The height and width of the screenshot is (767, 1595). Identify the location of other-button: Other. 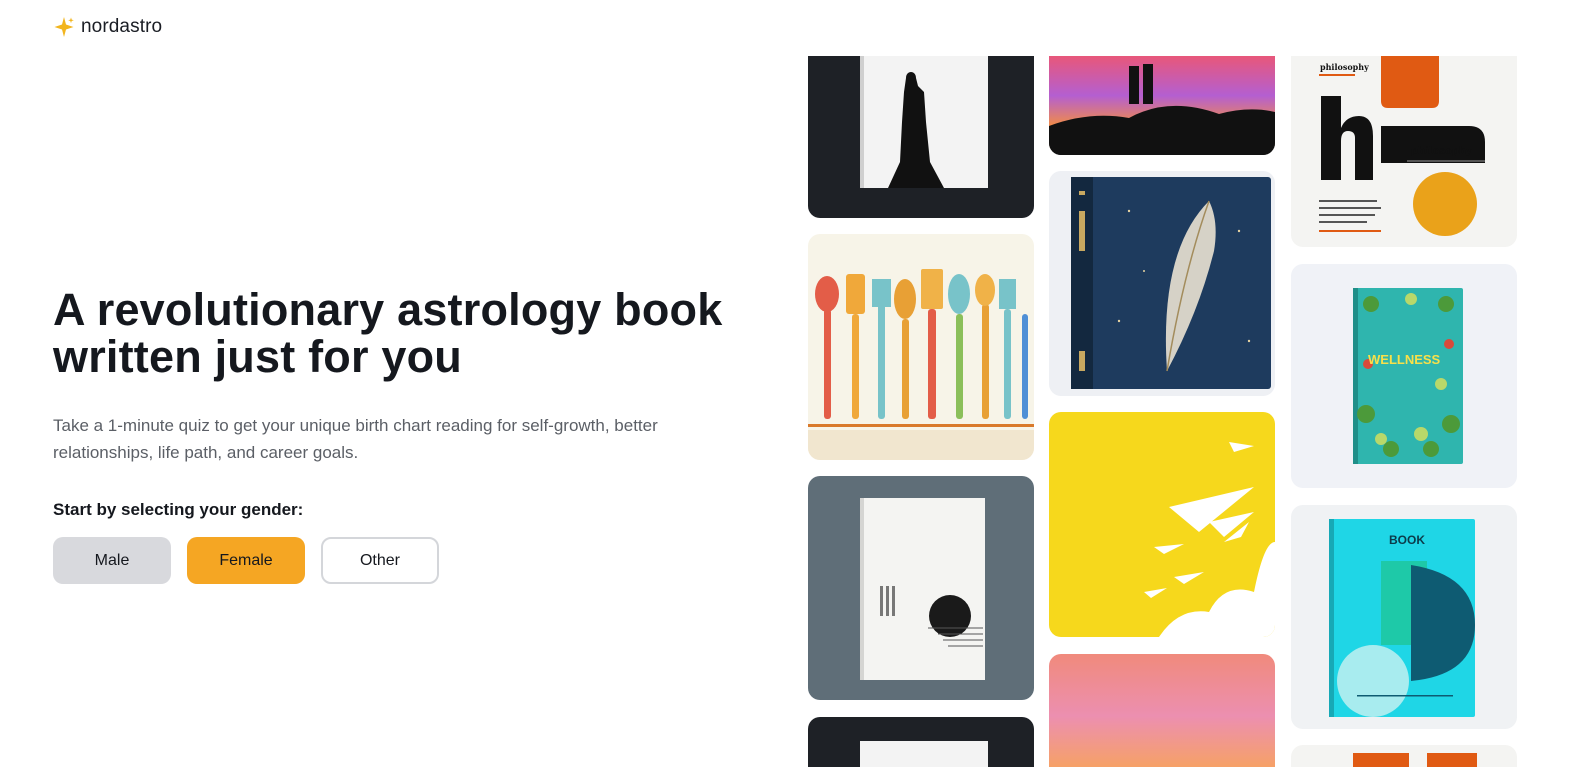
(380, 560).